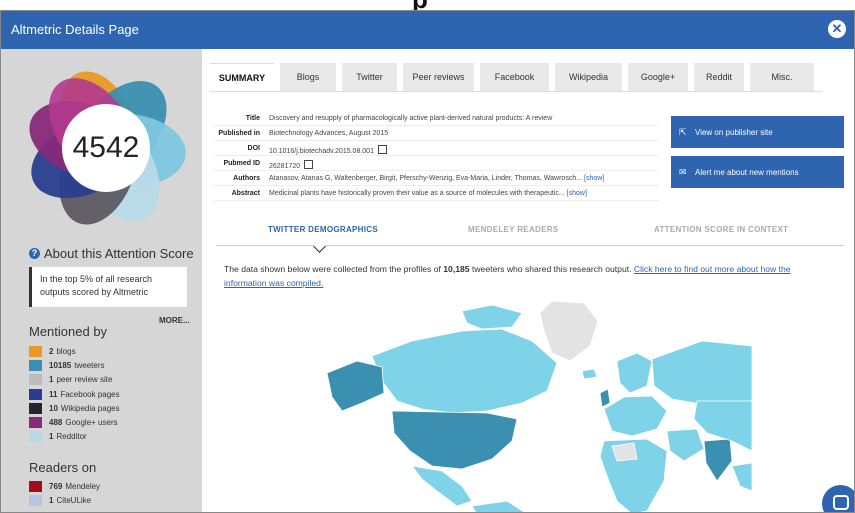 This screenshot has height=513, width=855. What do you see at coordinates (63, 467) in the screenshot?
I see `readers-on-heading: Readers on` at bounding box center [63, 467].